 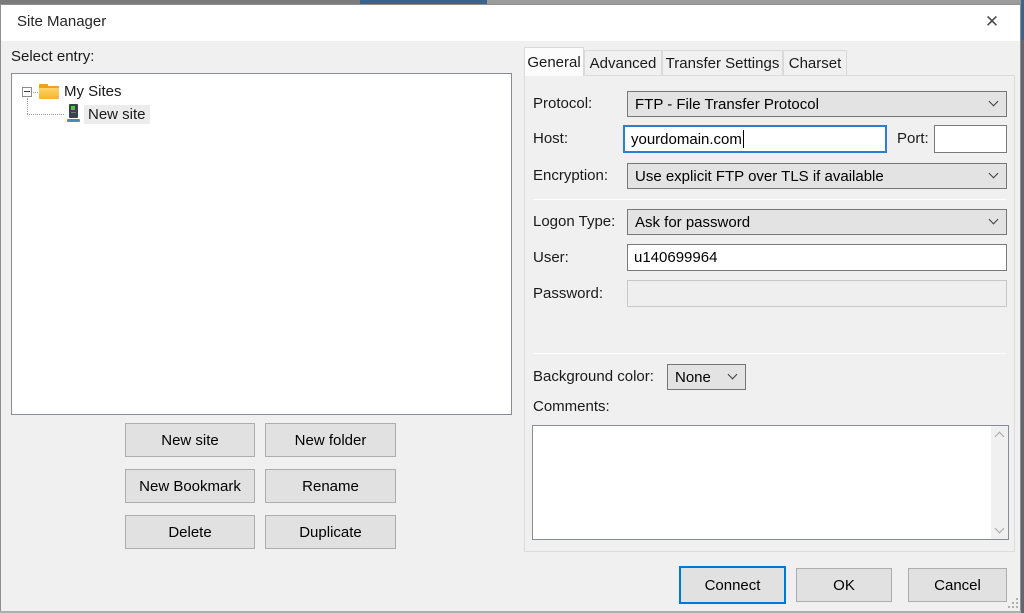 What do you see at coordinates (190, 440) in the screenshot?
I see `new-site-button: New site` at bounding box center [190, 440].